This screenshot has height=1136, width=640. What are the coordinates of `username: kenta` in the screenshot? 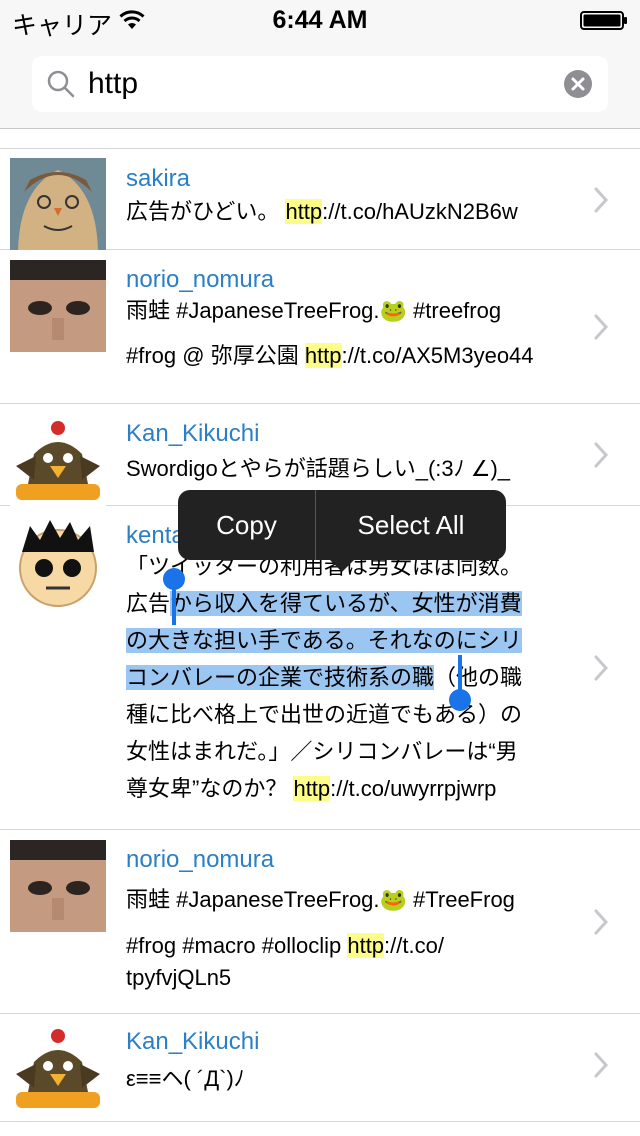 It's located at (155, 536).